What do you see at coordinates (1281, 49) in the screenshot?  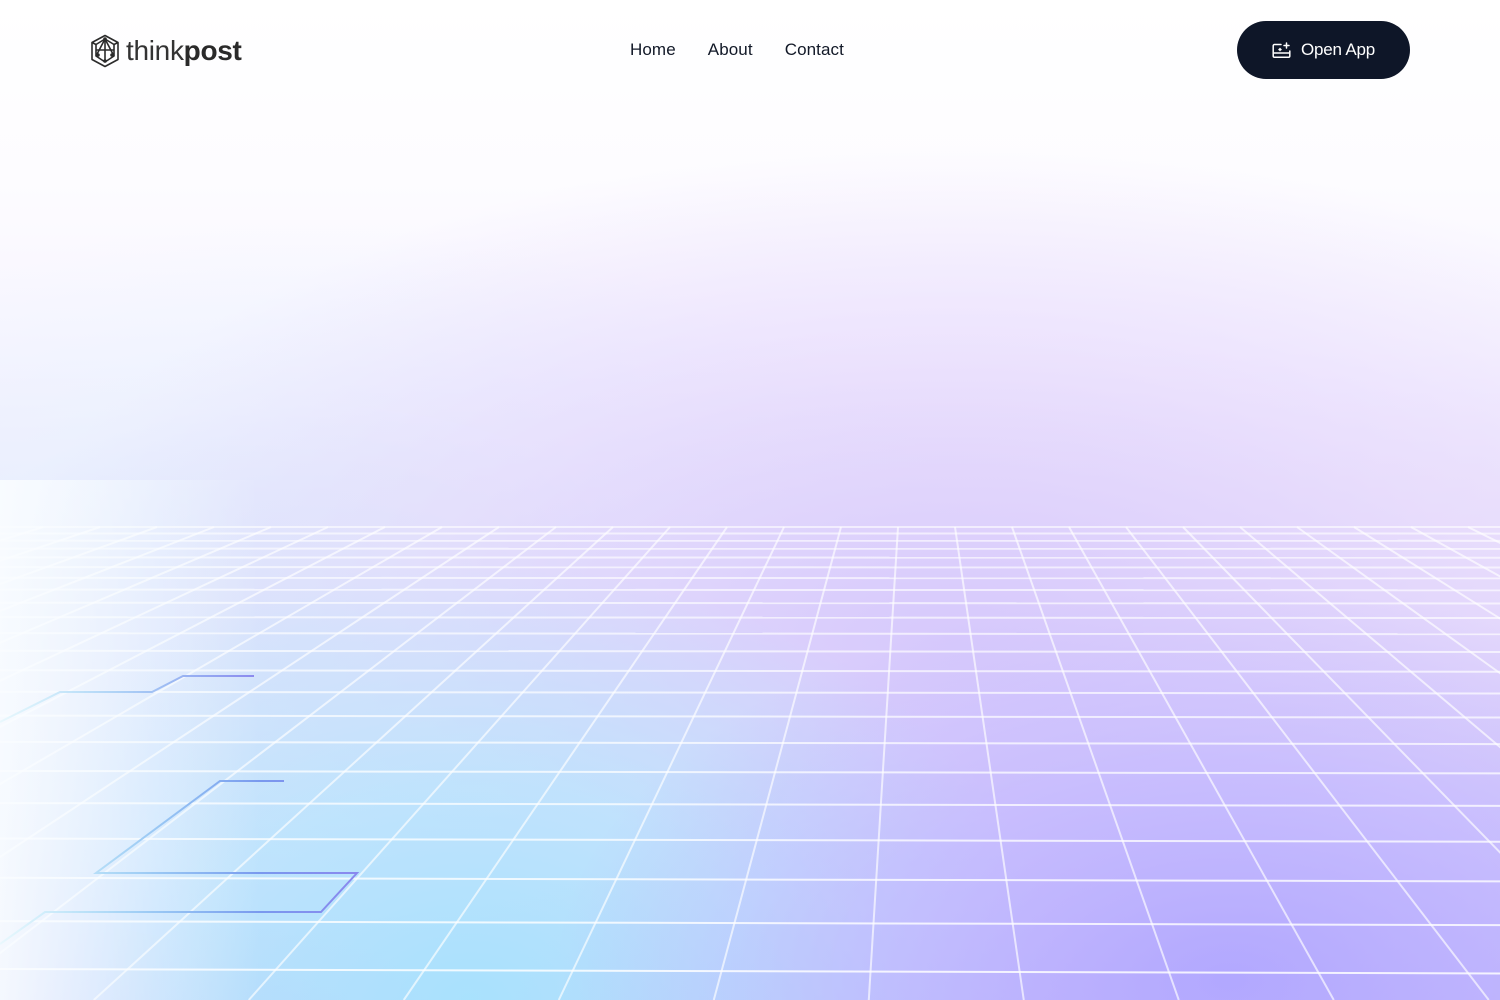 I see `sparkle-window-icon` at bounding box center [1281, 49].